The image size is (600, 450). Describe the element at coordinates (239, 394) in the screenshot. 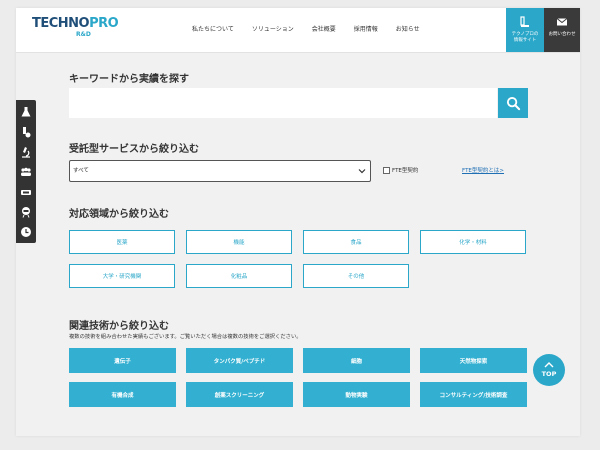

I see `tech-screening-button: 創薬スクリーニング` at that location.